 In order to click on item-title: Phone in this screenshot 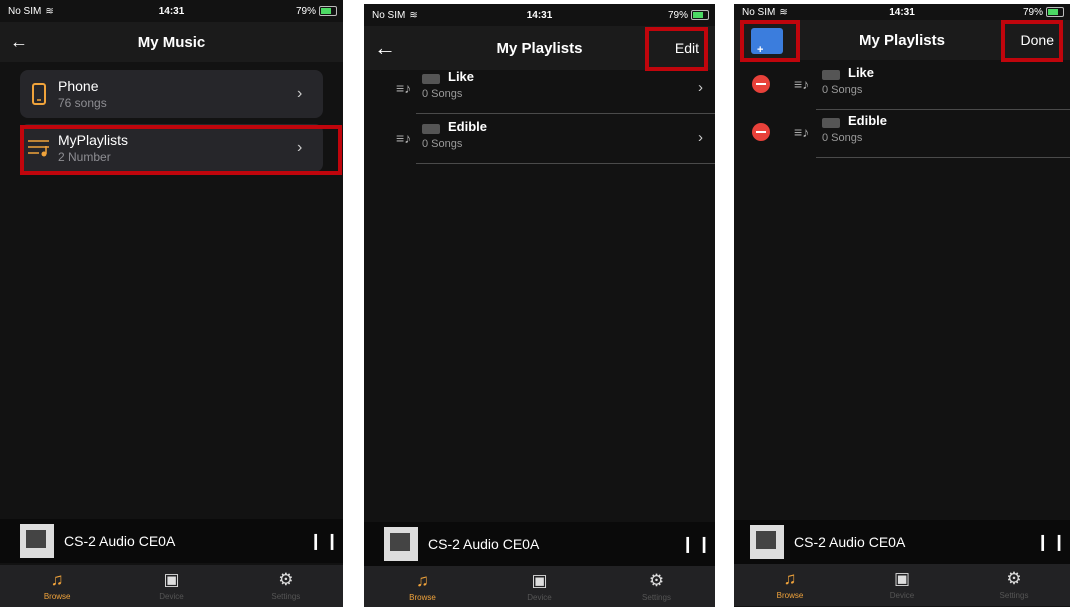, I will do `click(78, 86)`.